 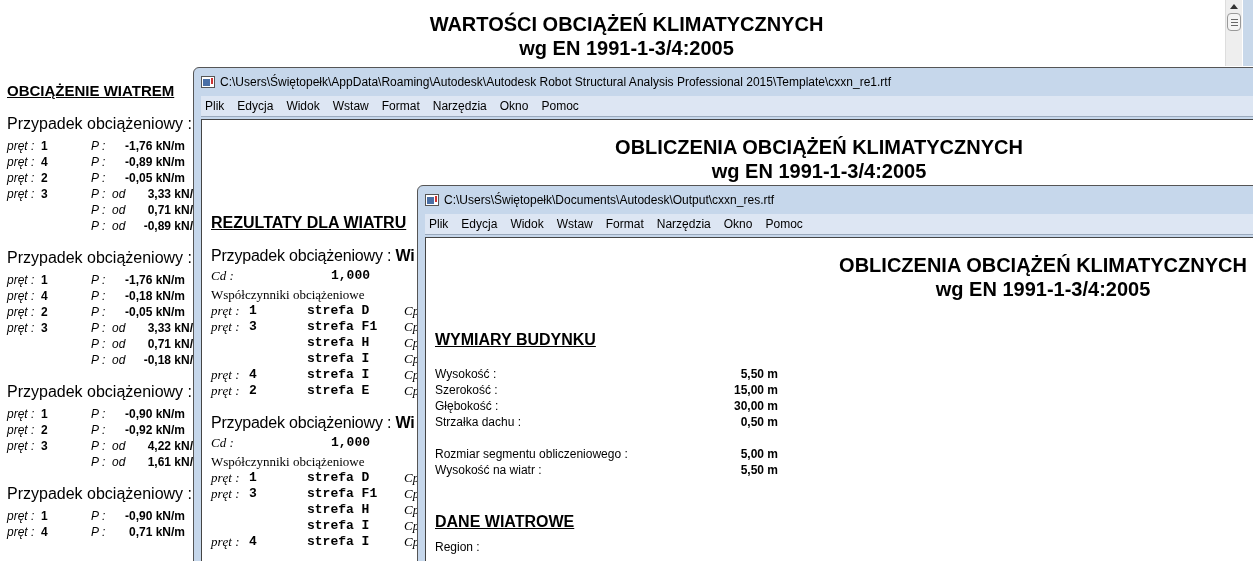 What do you see at coordinates (170, 194) in the screenshot?
I see `load-value: 3,33 kN/` at bounding box center [170, 194].